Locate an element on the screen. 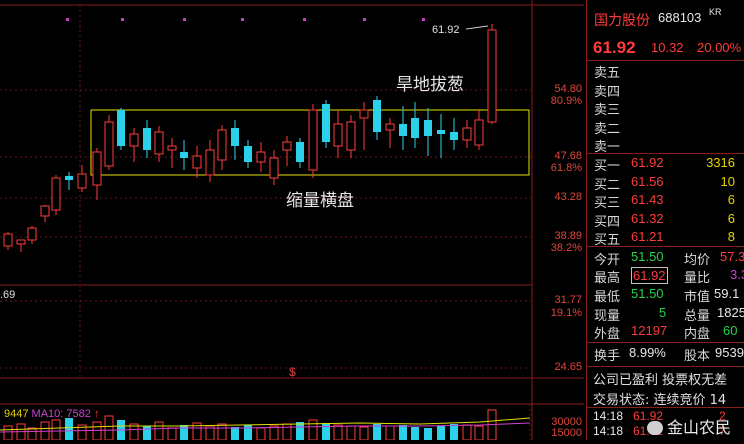 The image size is (744, 444). buy-price: 61.21 is located at coordinates (647, 236).